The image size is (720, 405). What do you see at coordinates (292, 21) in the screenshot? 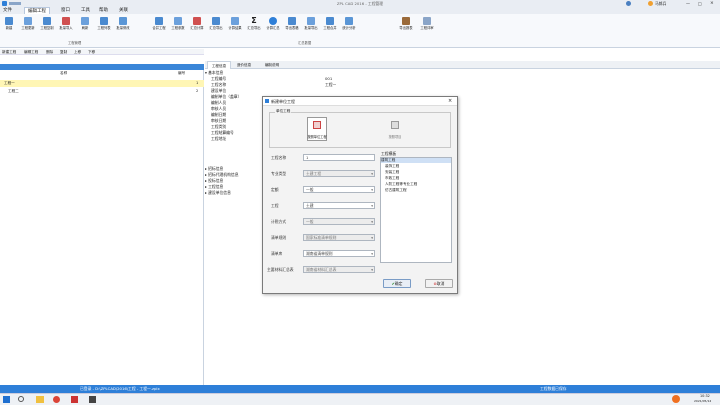
I see `table-icon` at bounding box center [292, 21].